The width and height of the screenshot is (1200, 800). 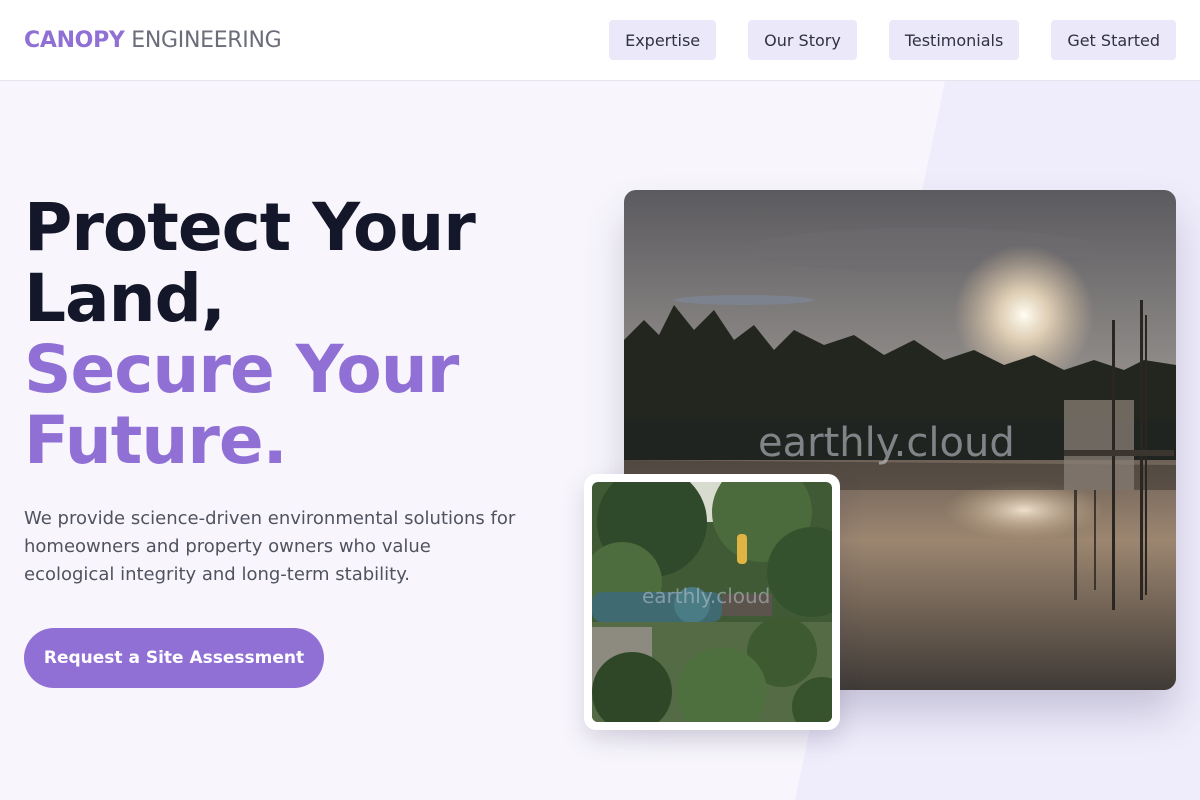 What do you see at coordinates (663, 40) in the screenshot?
I see `nav-expertise-button: Expertise` at bounding box center [663, 40].